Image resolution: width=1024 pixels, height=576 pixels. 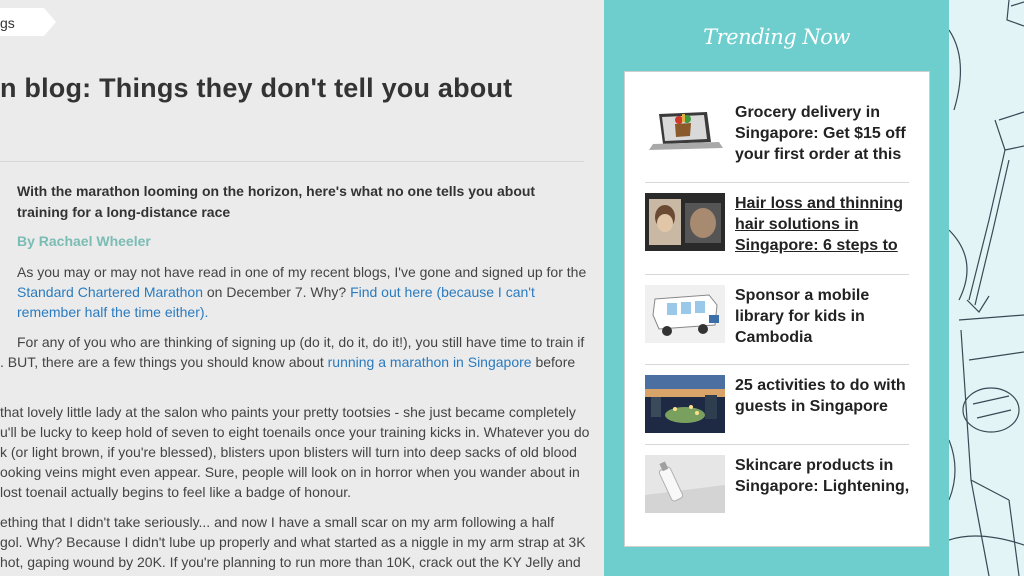 I want to click on author-byline: By Rachael Wheeler, so click(x=84, y=241).